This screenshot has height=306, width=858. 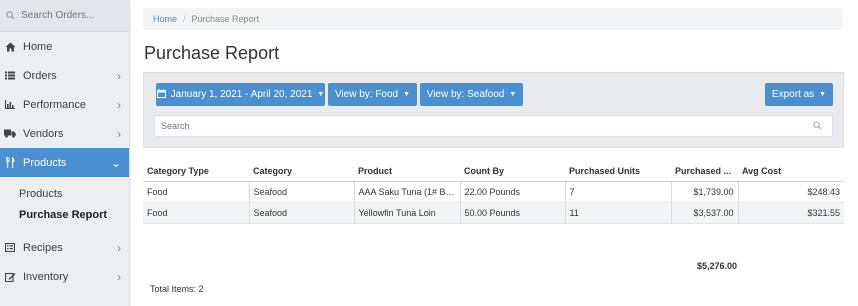 What do you see at coordinates (40, 75) in the screenshot?
I see `sidebar-item-label: Orders` at bounding box center [40, 75].